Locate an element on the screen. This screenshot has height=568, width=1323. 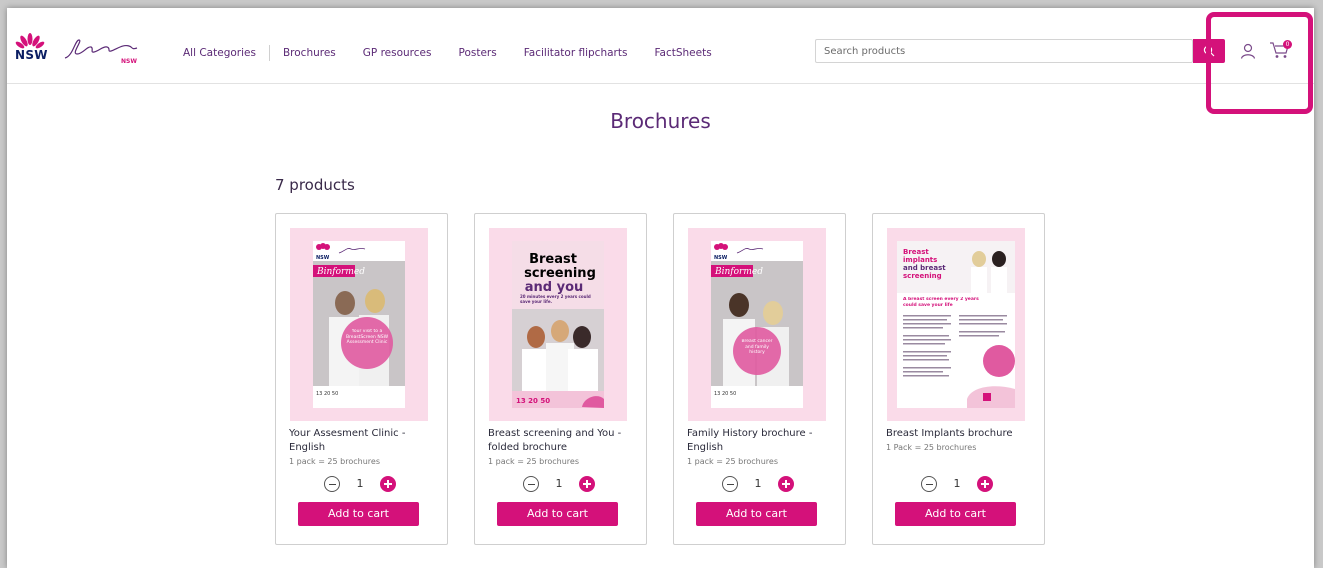
product-count: 7 products is located at coordinates (315, 185).